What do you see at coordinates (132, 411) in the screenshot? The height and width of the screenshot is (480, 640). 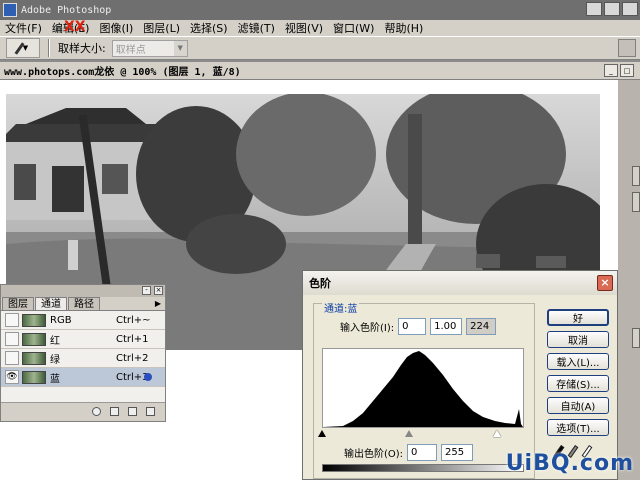 I see `new-channel-icon` at bounding box center [132, 411].